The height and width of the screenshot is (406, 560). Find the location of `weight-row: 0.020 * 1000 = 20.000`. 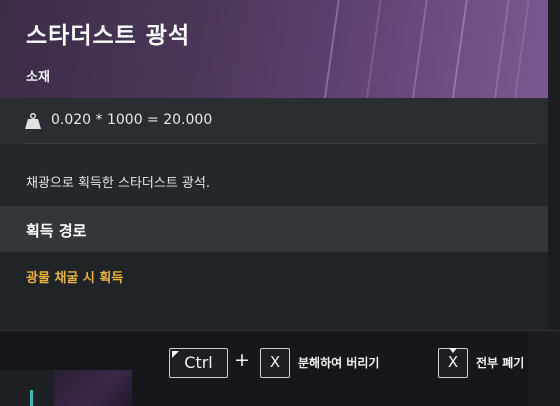

weight-row: 0.020 * 1000 = 20.000 is located at coordinates (274, 121).